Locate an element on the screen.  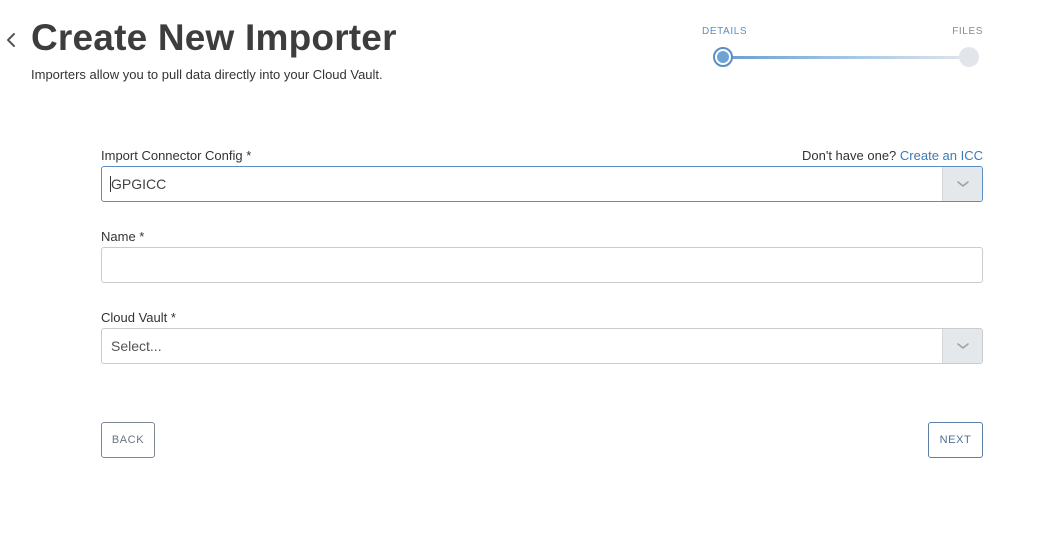
step-dot-files is located at coordinates (969, 57).